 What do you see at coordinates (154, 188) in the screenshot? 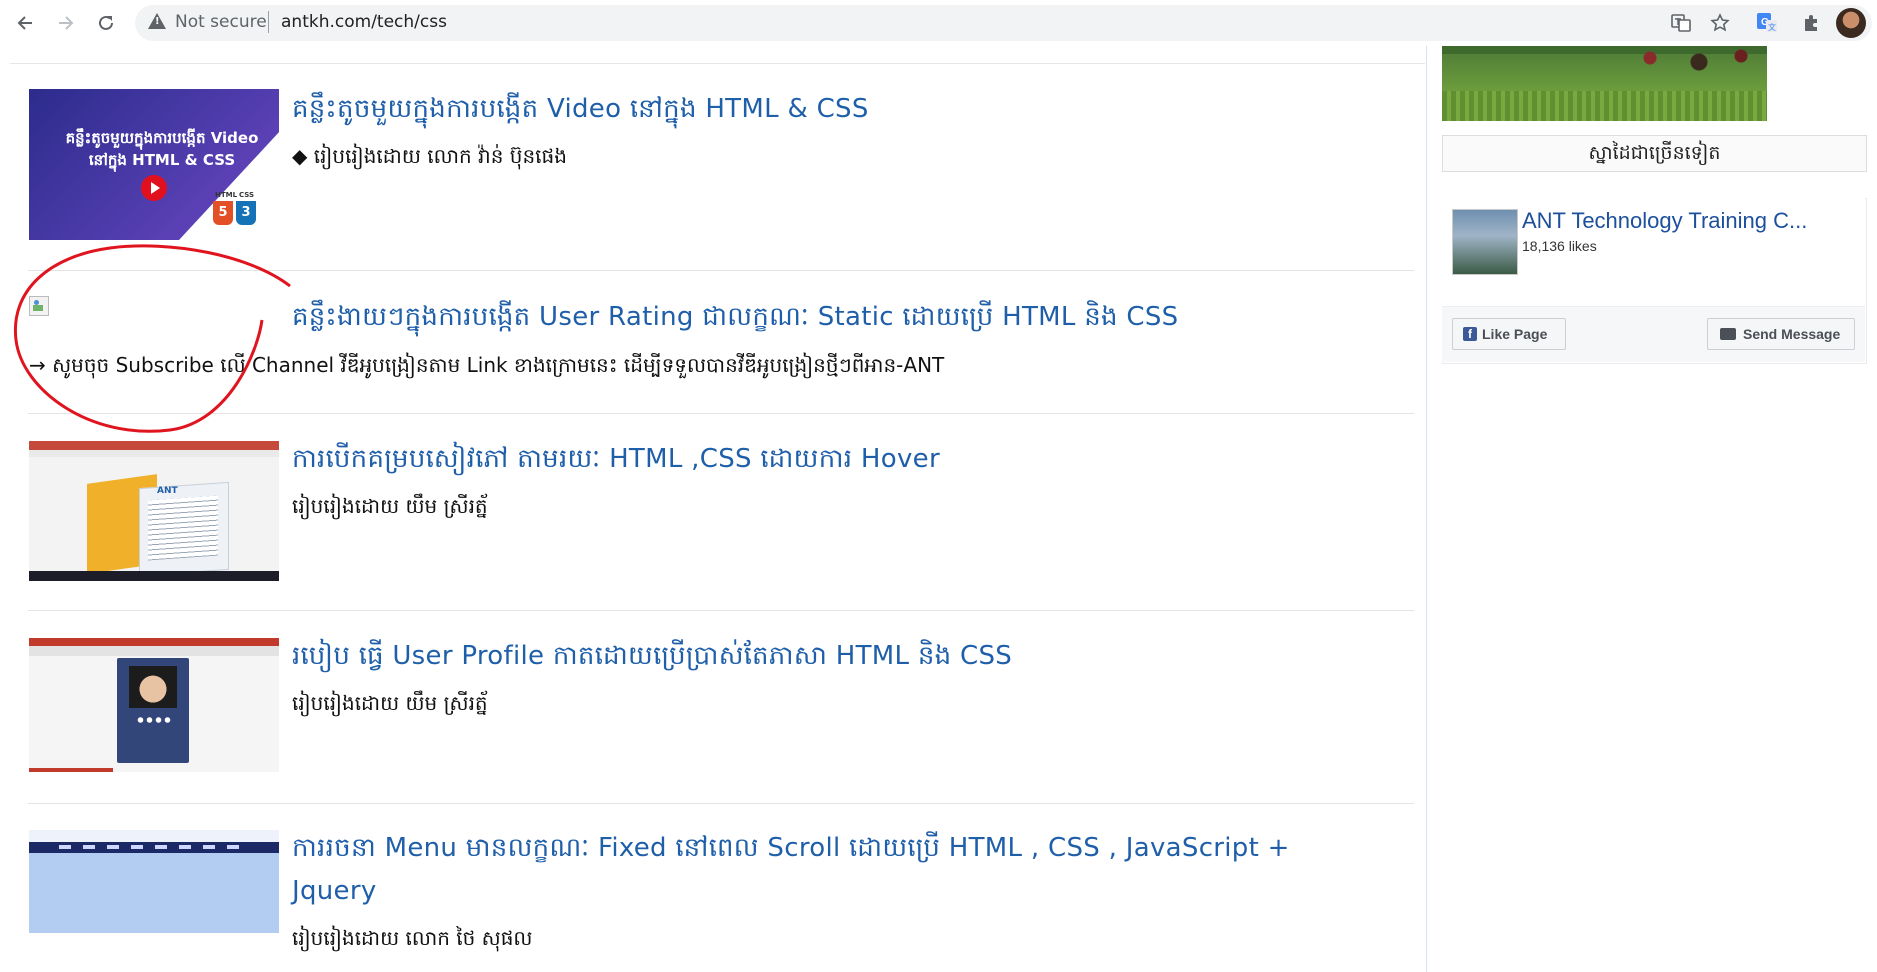
I see `play-icon` at bounding box center [154, 188].